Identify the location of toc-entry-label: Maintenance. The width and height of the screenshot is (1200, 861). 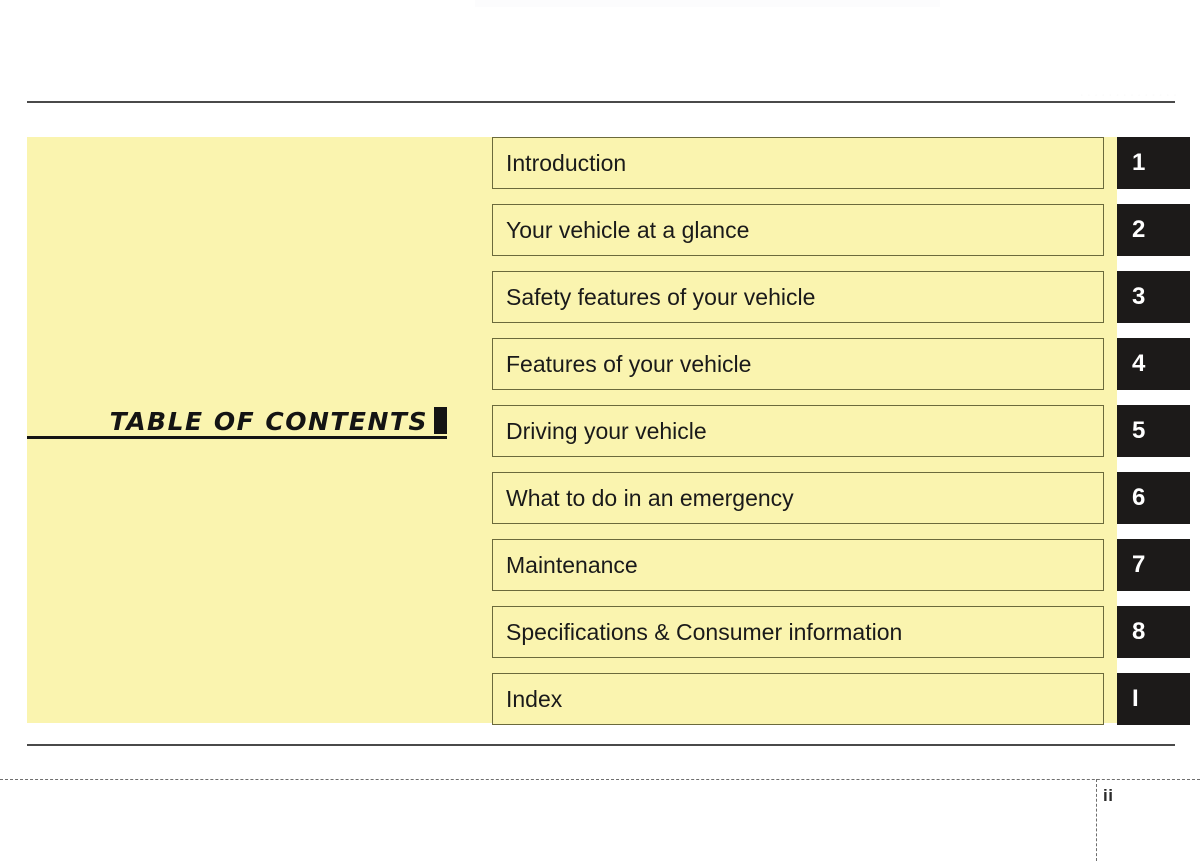
(572, 564).